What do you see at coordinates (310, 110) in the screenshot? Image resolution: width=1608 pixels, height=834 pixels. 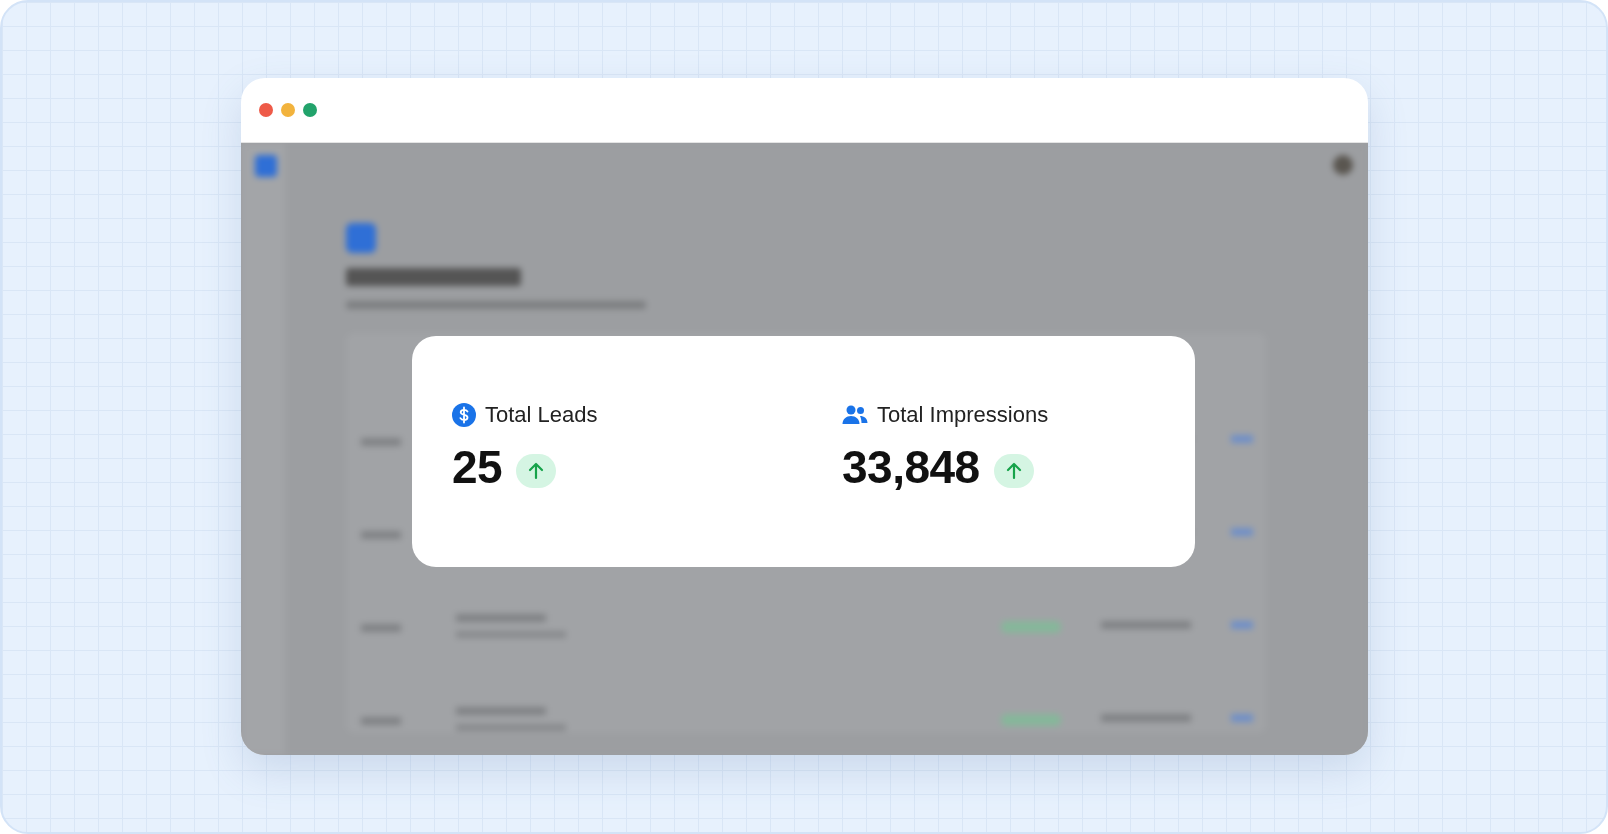 I see `maximize-icon` at bounding box center [310, 110].